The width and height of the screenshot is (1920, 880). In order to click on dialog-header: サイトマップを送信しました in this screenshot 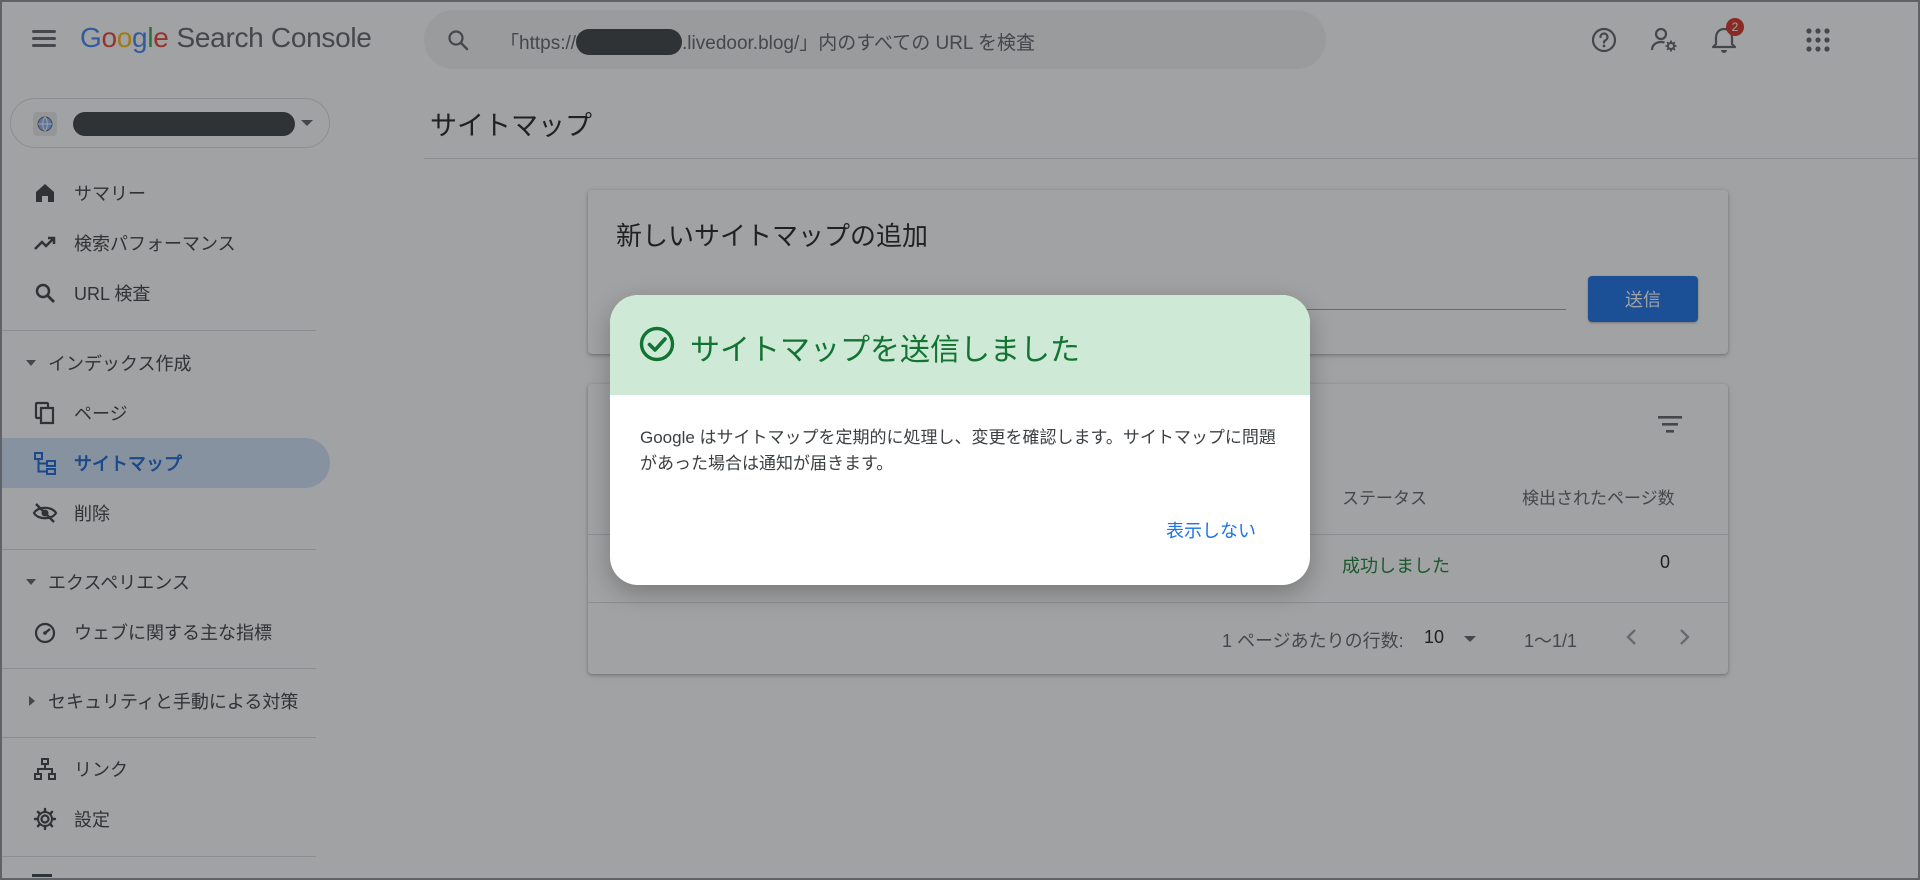, I will do `click(960, 345)`.